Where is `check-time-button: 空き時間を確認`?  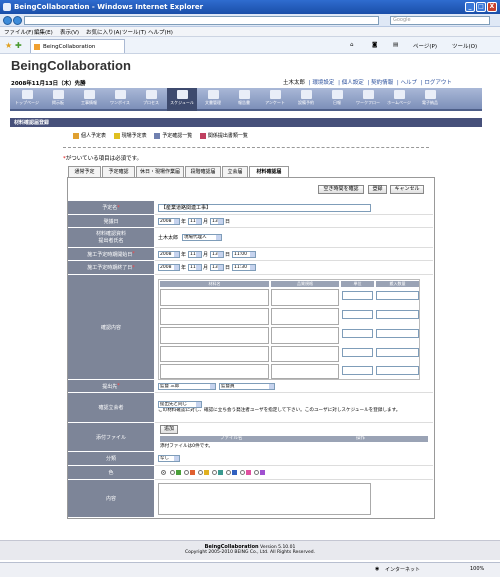
check-time-button: 空き時間を確認 is located at coordinates (341, 189).